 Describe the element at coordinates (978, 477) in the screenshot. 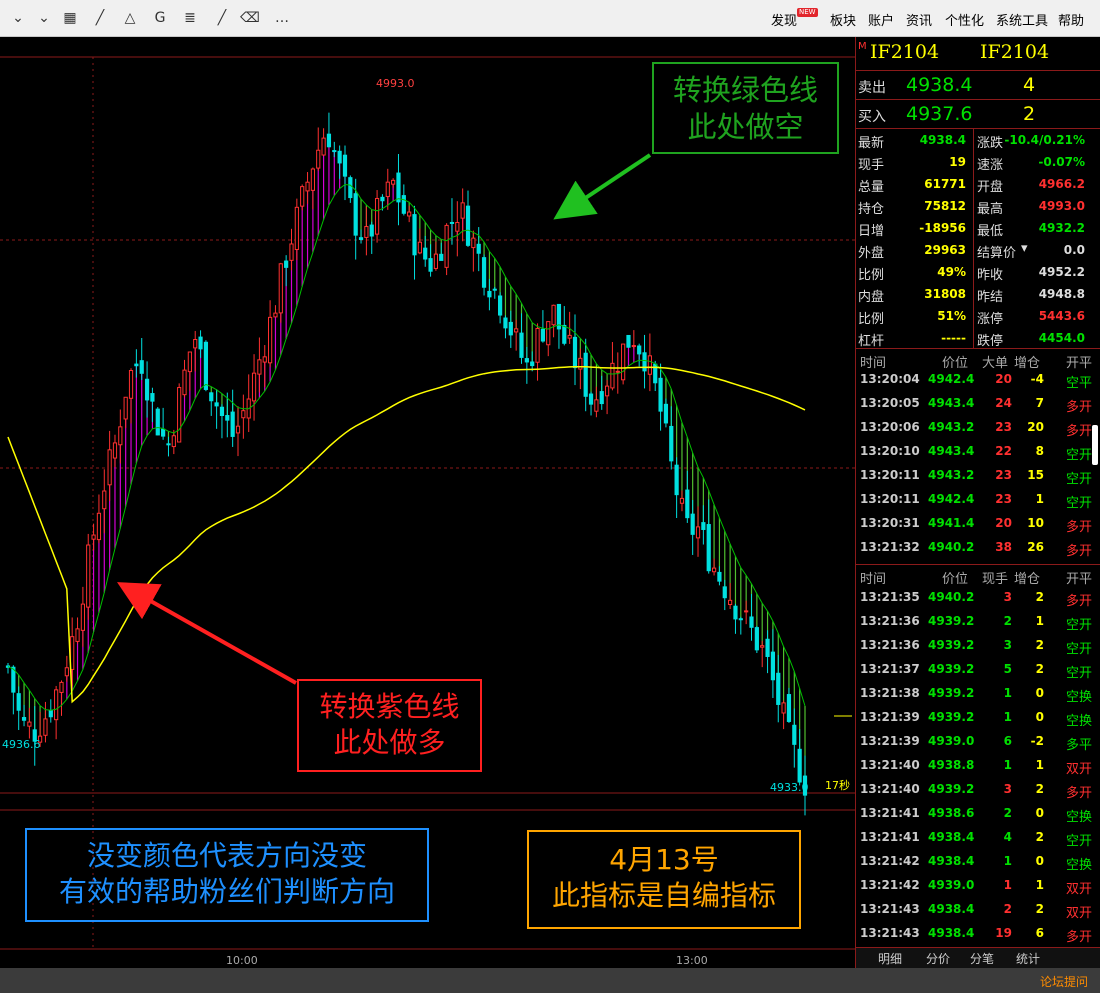

I see `trade-row: 13:20:11 4943.2 23 15 空开` at that location.